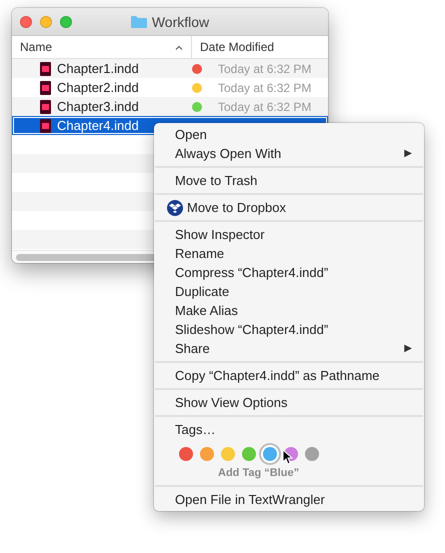 This screenshot has height=553, width=445. What do you see at coordinates (98, 106) in the screenshot?
I see `file-name: Chapter3.indd` at bounding box center [98, 106].